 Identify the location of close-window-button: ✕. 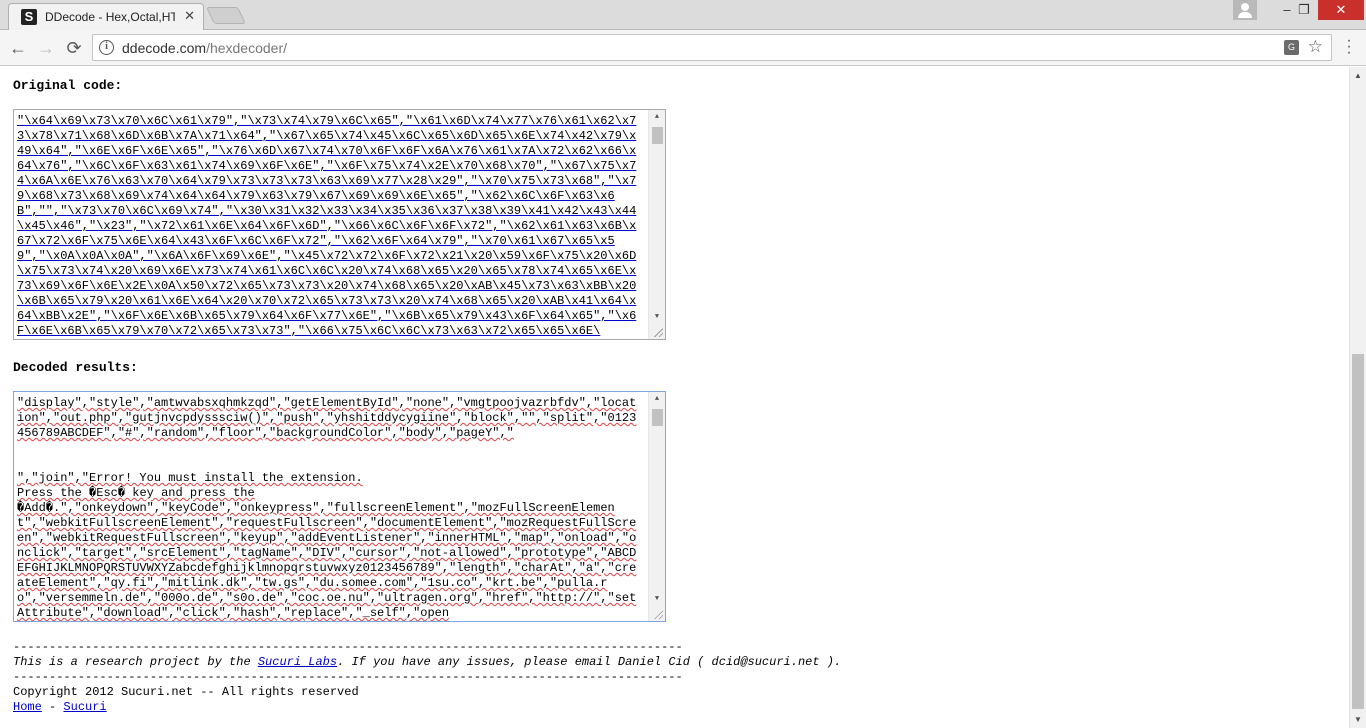
(1341, 10).